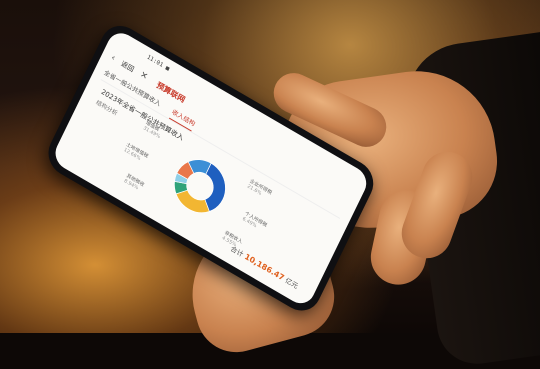 The height and width of the screenshot is (369, 540). I want to click on label-r: 个人所得税 6.49%, so click(254, 220).